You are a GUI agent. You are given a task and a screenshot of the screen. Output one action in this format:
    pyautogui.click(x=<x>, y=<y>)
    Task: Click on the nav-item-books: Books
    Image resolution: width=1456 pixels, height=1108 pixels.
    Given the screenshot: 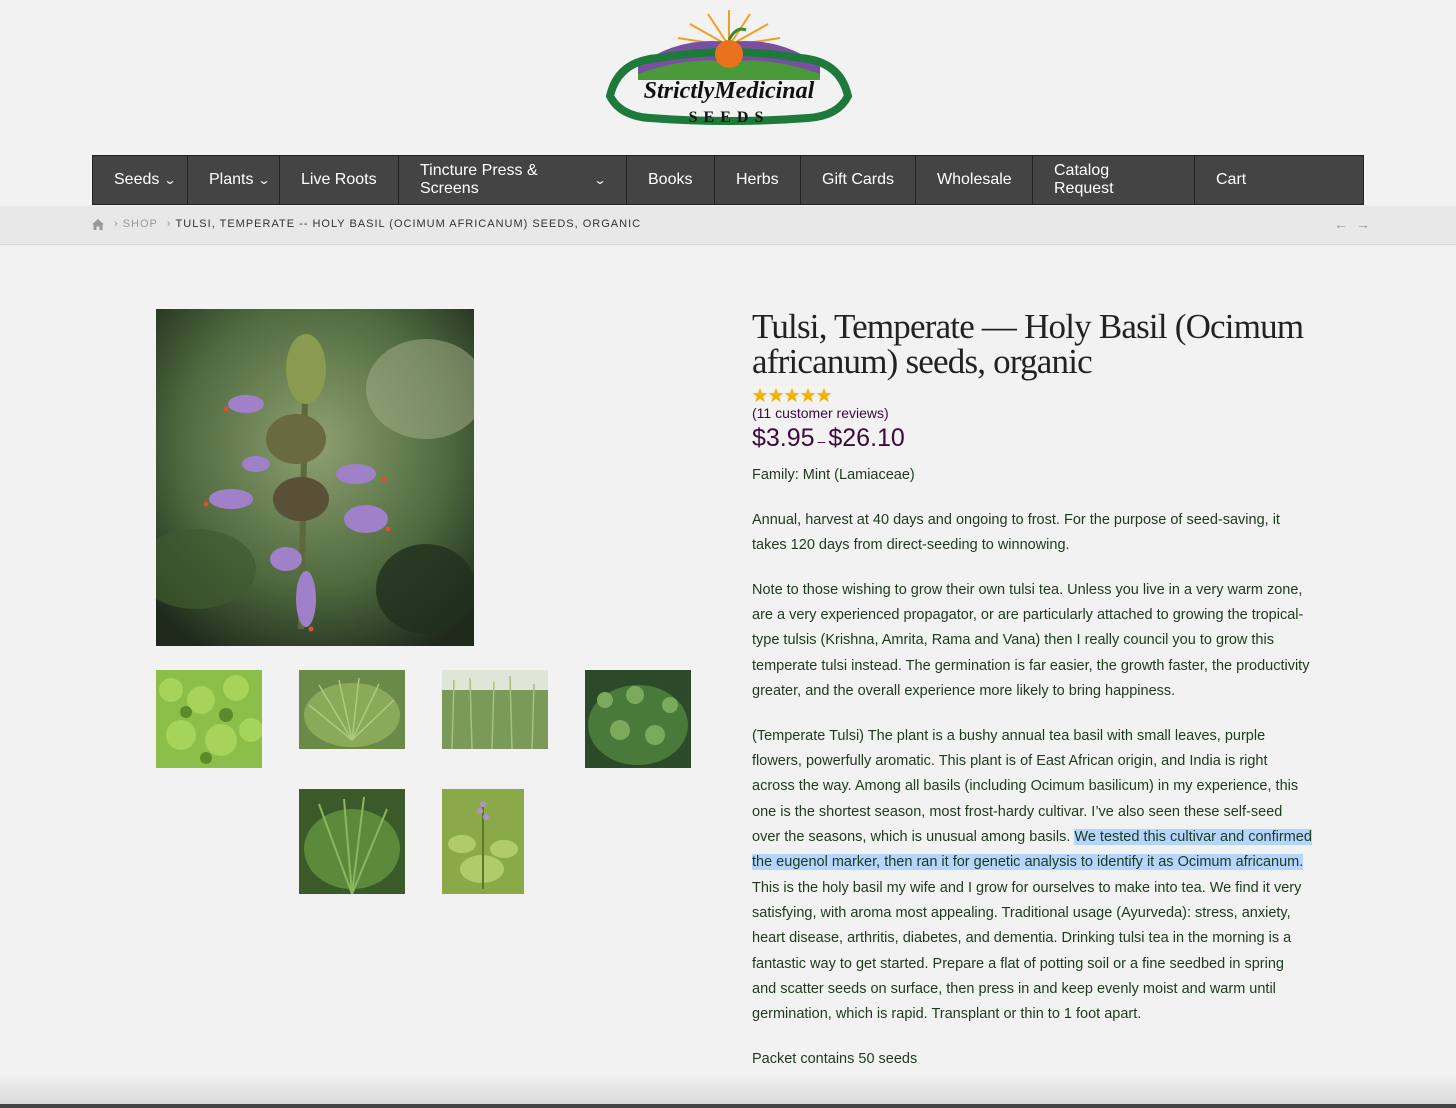 What is the action you would take?
    pyautogui.click(x=671, y=180)
    